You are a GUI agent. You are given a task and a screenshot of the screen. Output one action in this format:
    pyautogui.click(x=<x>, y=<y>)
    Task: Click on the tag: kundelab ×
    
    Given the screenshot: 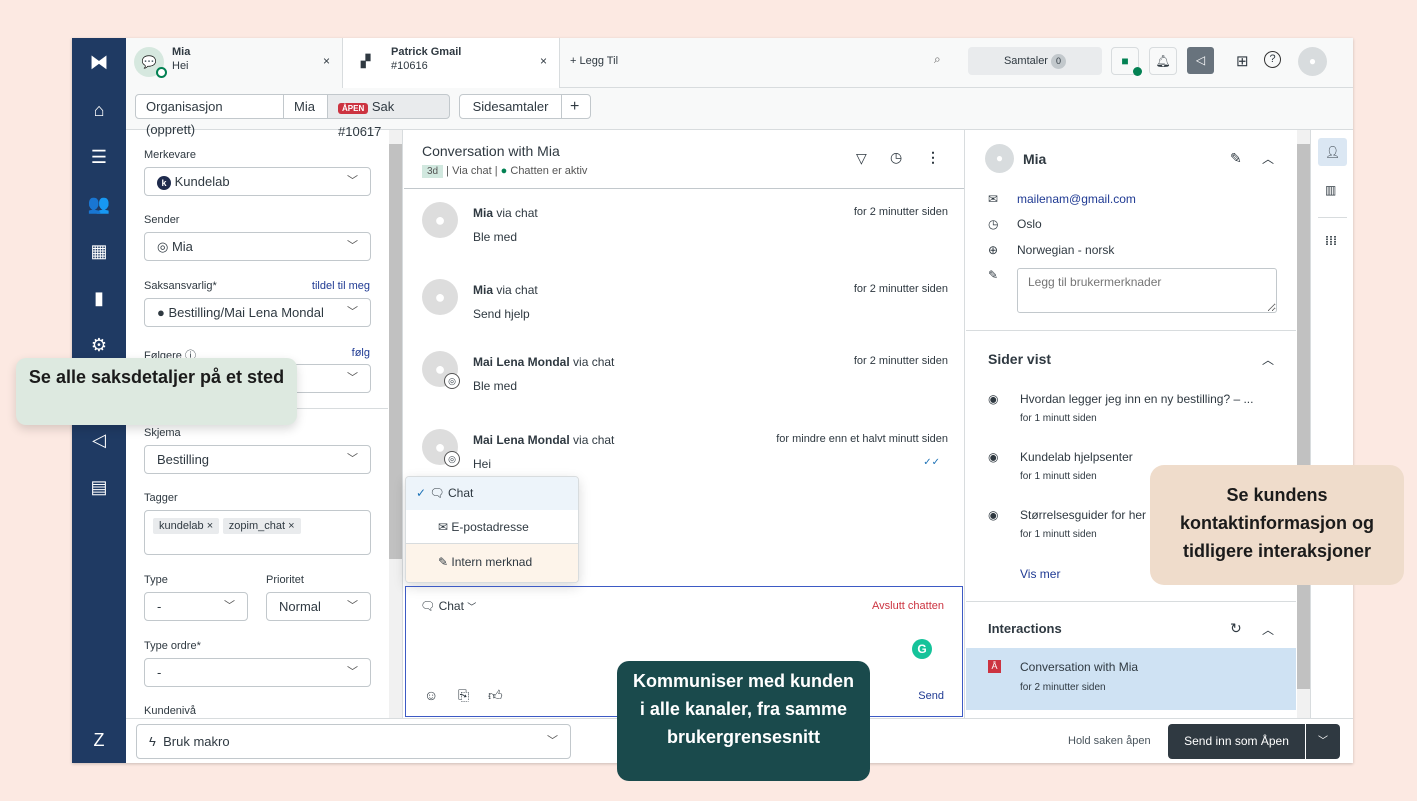 What is the action you would take?
    pyautogui.click(x=186, y=526)
    